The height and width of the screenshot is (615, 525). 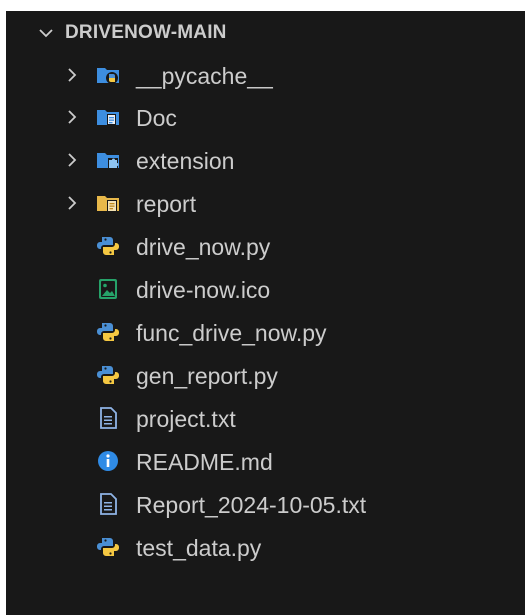 What do you see at coordinates (108, 203) in the screenshot?
I see `report-folder-icon` at bounding box center [108, 203].